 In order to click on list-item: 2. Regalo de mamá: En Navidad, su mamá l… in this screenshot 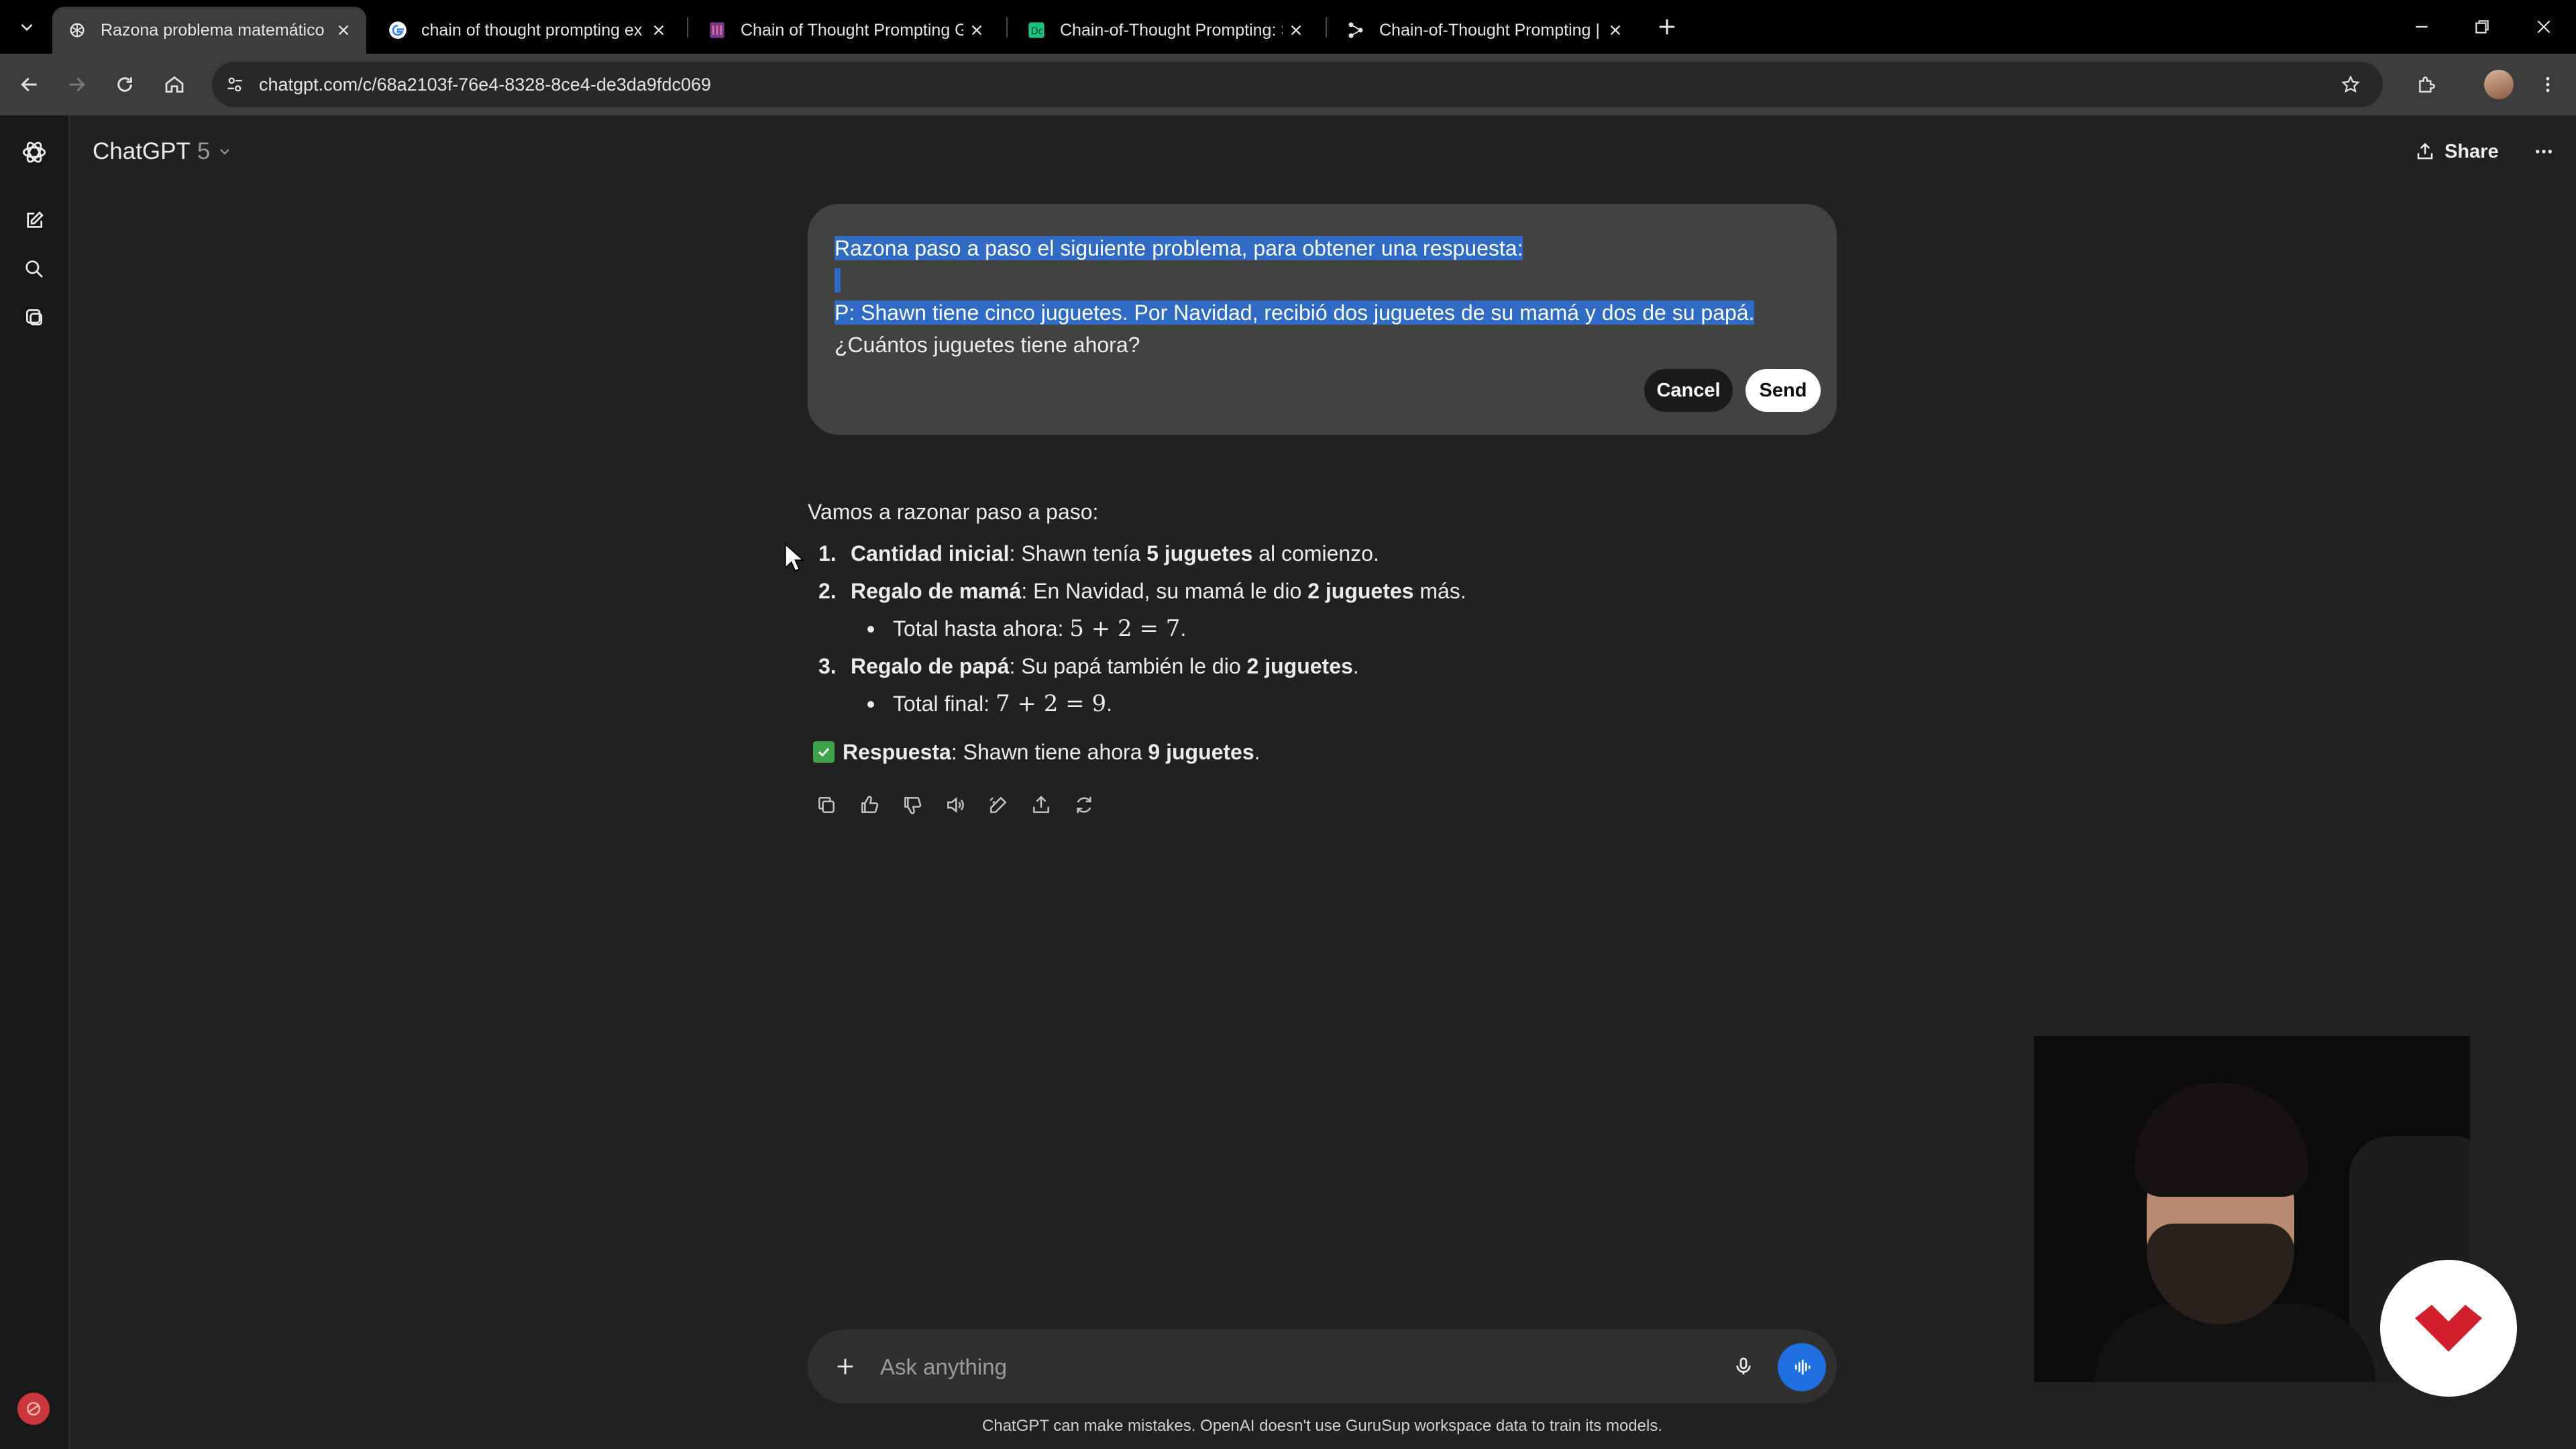, I will do `click(1142, 591)`.